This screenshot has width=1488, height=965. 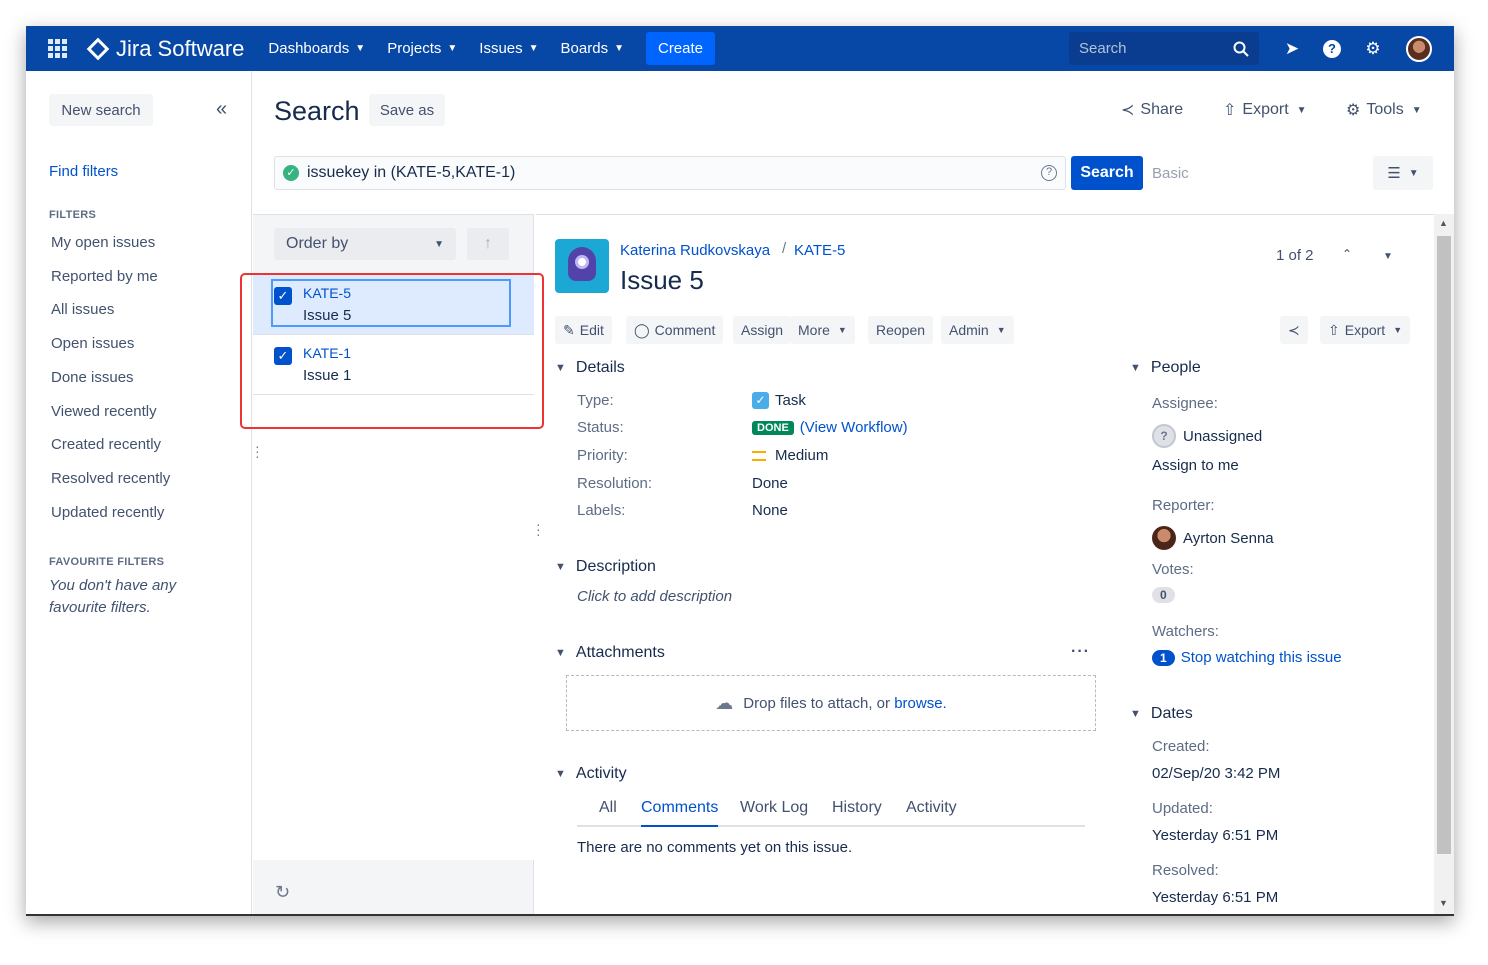 I want to click on tab-all: All, so click(x=608, y=813).